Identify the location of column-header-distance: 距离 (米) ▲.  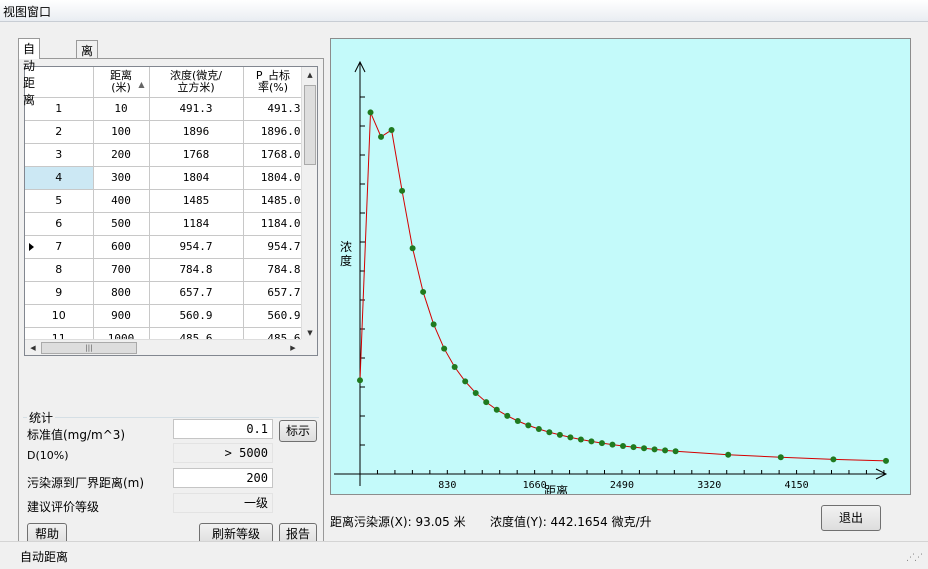
(121, 82).